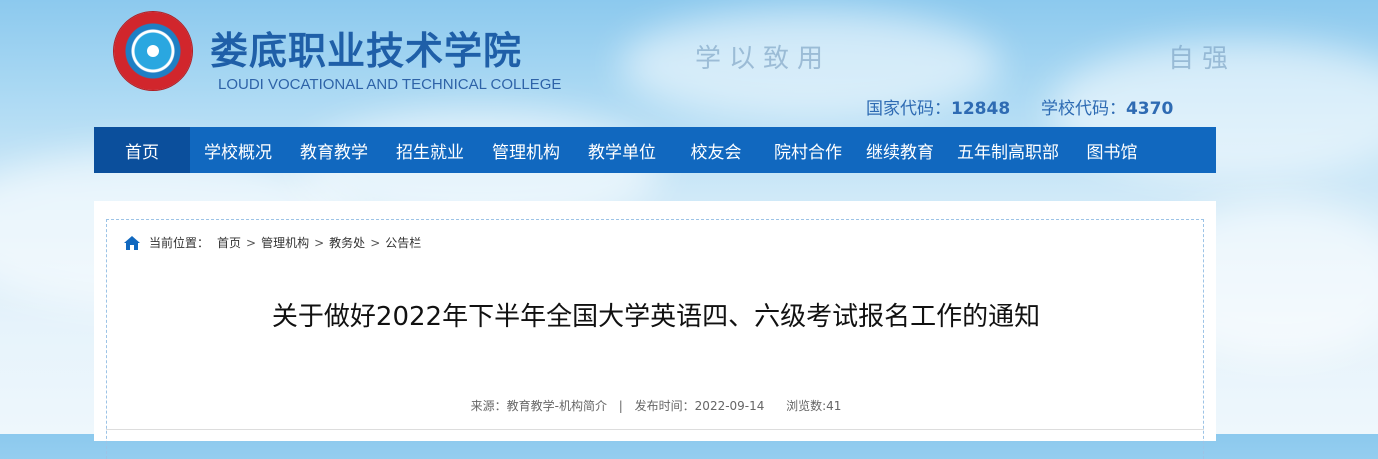  Describe the element at coordinates (834, 406) in the screenshot. I see `view-count: 41` at that location.